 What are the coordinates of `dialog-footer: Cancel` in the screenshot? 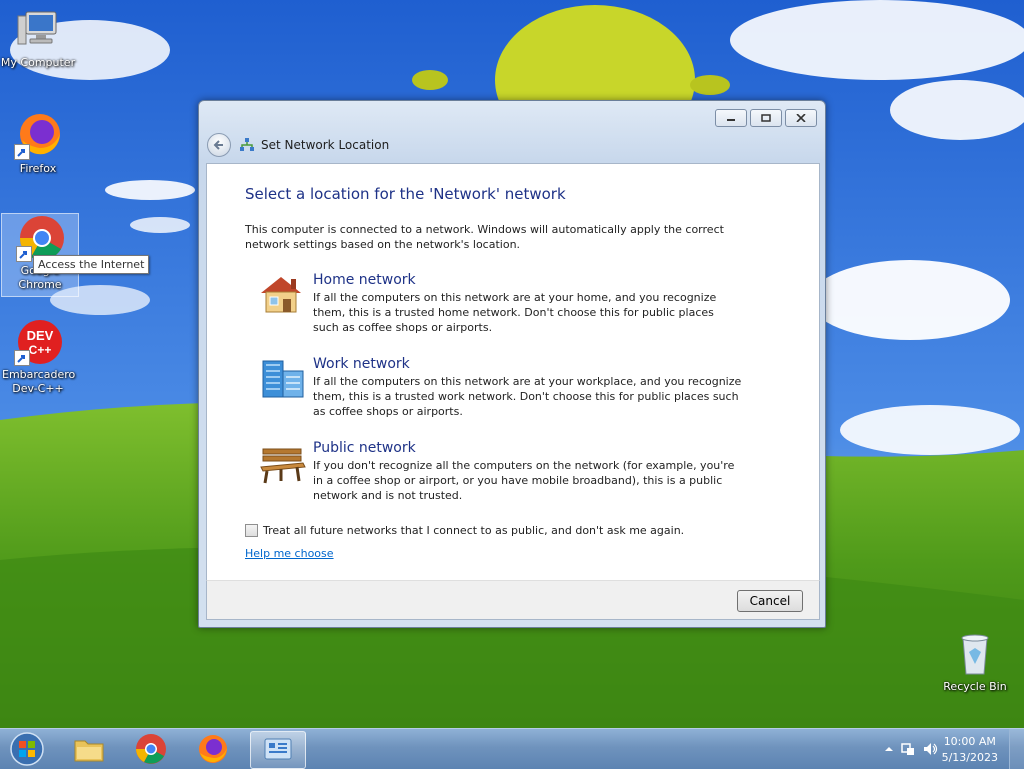 It's located at (513, 600).